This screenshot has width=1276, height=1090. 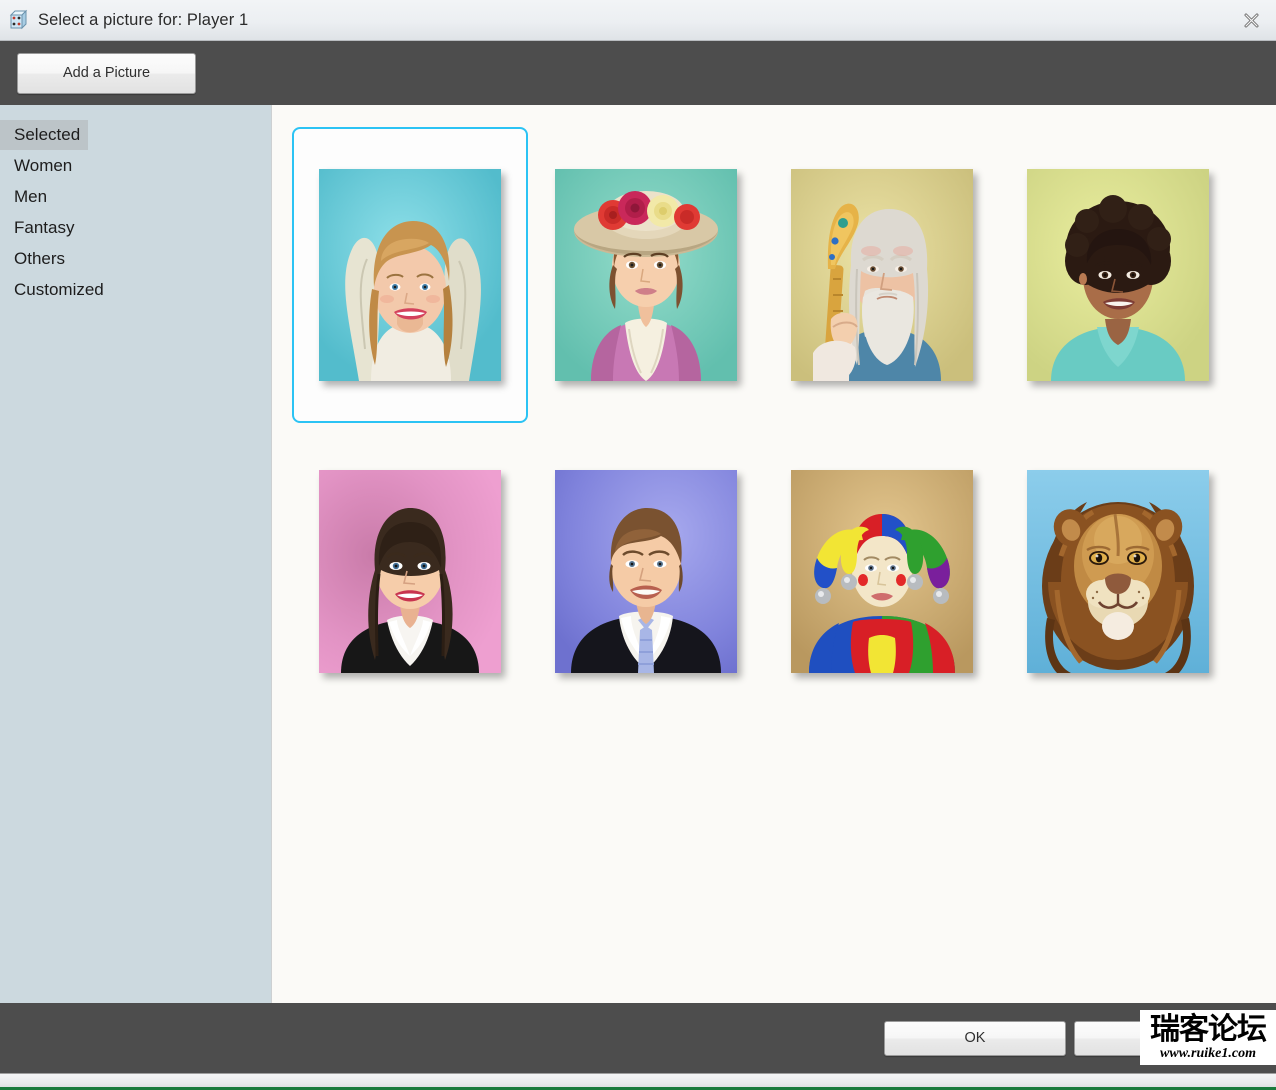 I want to click on picture-tile-wizard, so click(x=882, y=275).